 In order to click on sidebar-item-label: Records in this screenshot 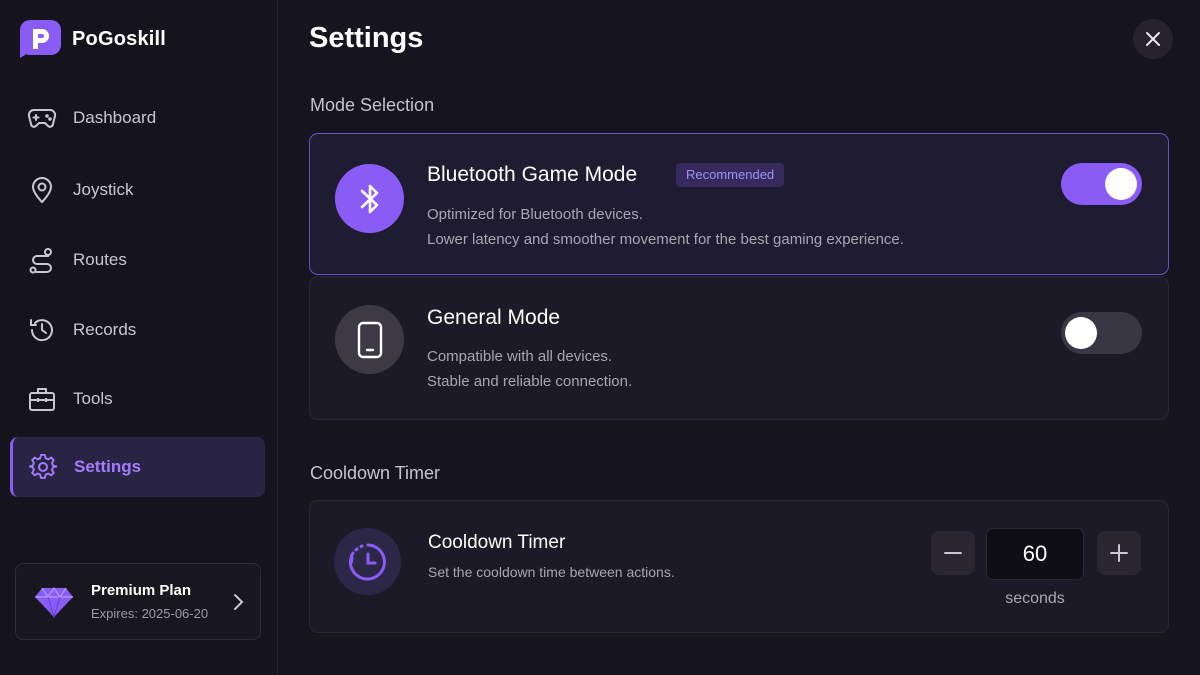, I will do `click(105, 329)`.